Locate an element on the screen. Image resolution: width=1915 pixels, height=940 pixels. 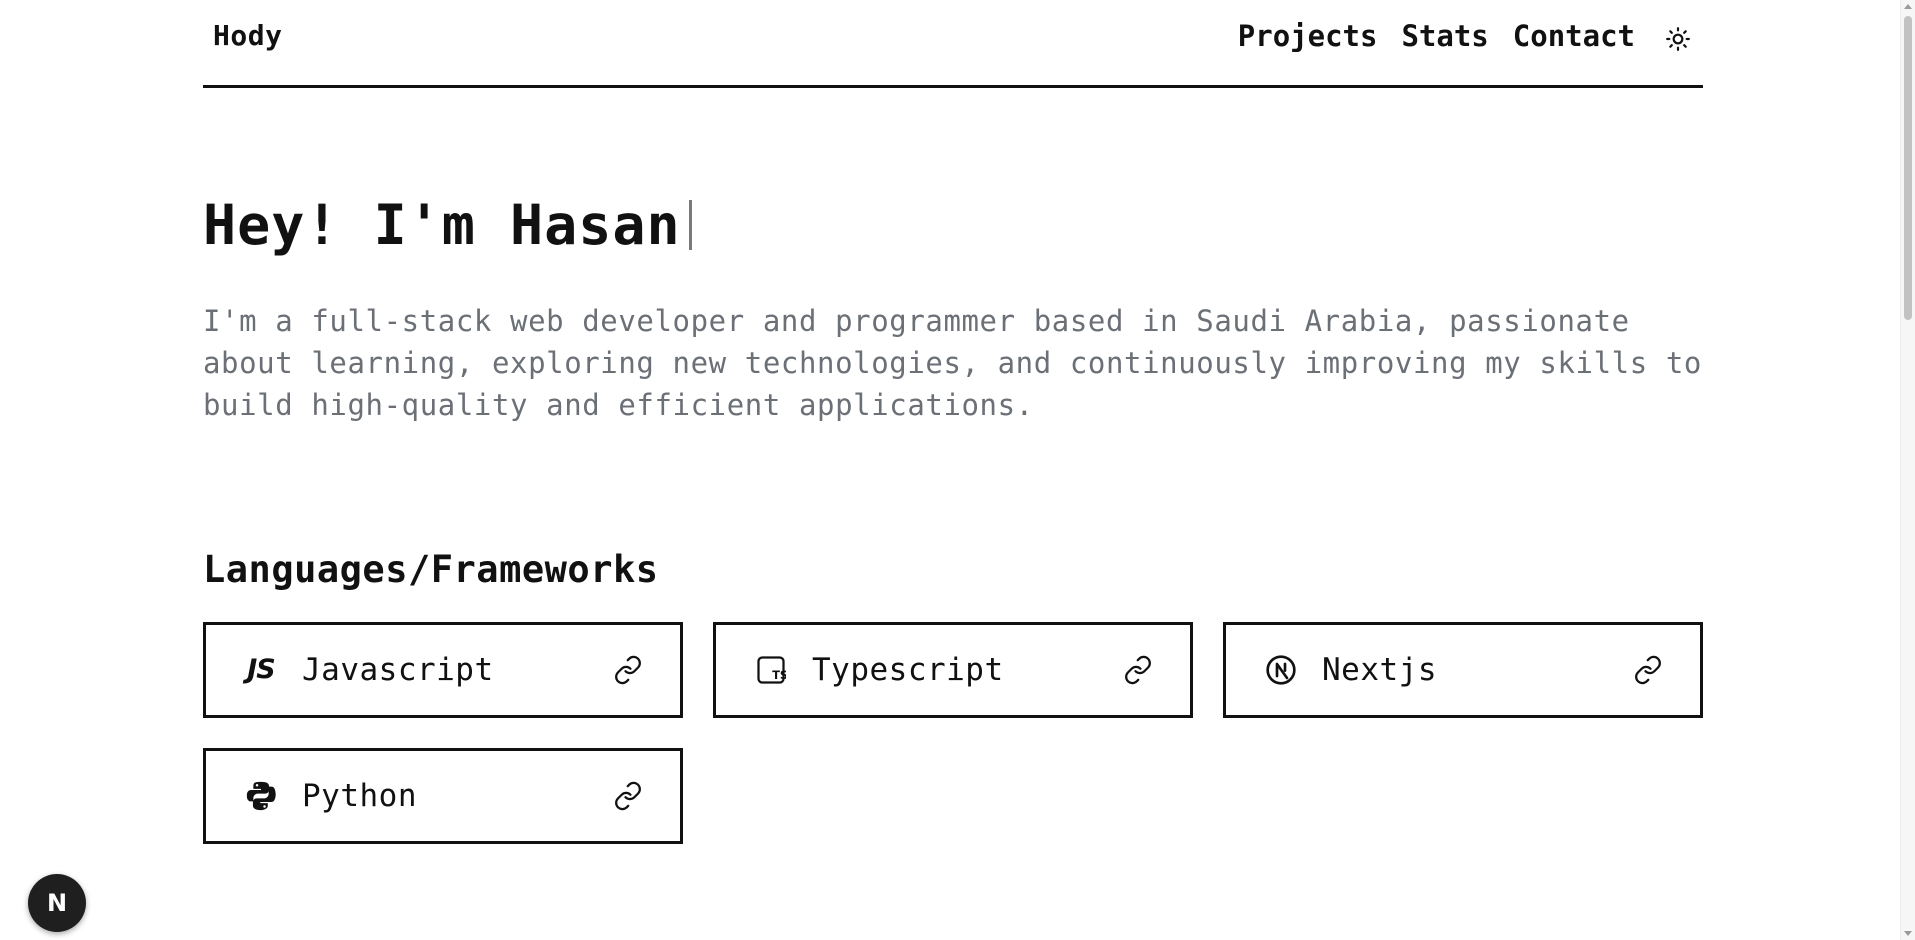
skill-label: Javascript is located at coordinates (398, 669).